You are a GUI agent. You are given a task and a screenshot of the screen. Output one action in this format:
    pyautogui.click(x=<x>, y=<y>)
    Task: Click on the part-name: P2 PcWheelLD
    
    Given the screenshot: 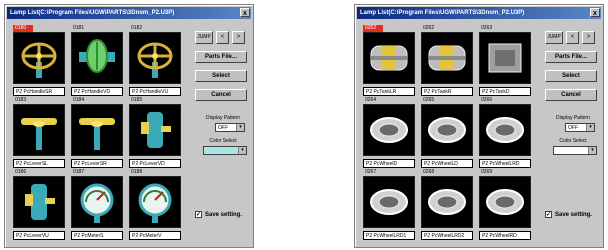 What is the action you would take?
    pyautogui.click(x=447, y=163)
    